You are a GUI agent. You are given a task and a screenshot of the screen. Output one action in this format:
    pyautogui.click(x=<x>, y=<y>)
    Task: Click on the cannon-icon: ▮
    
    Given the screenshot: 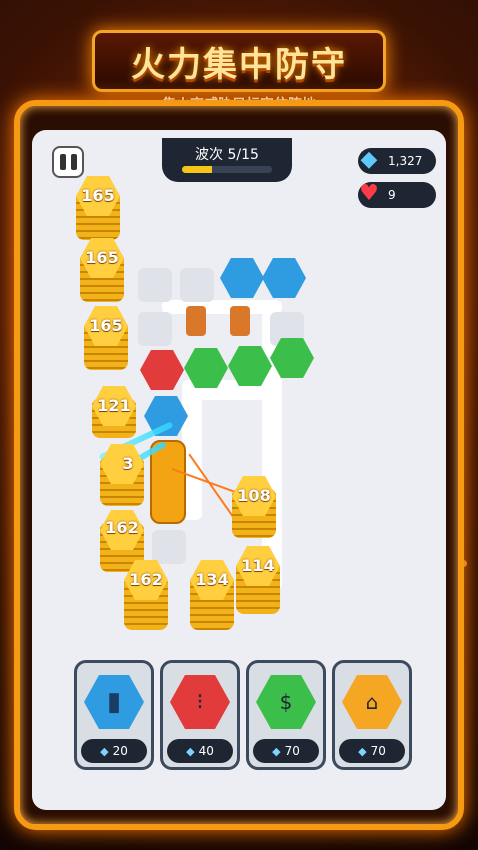 What is the action you would take?
    pyautogui.click(x=114, y=702)
    